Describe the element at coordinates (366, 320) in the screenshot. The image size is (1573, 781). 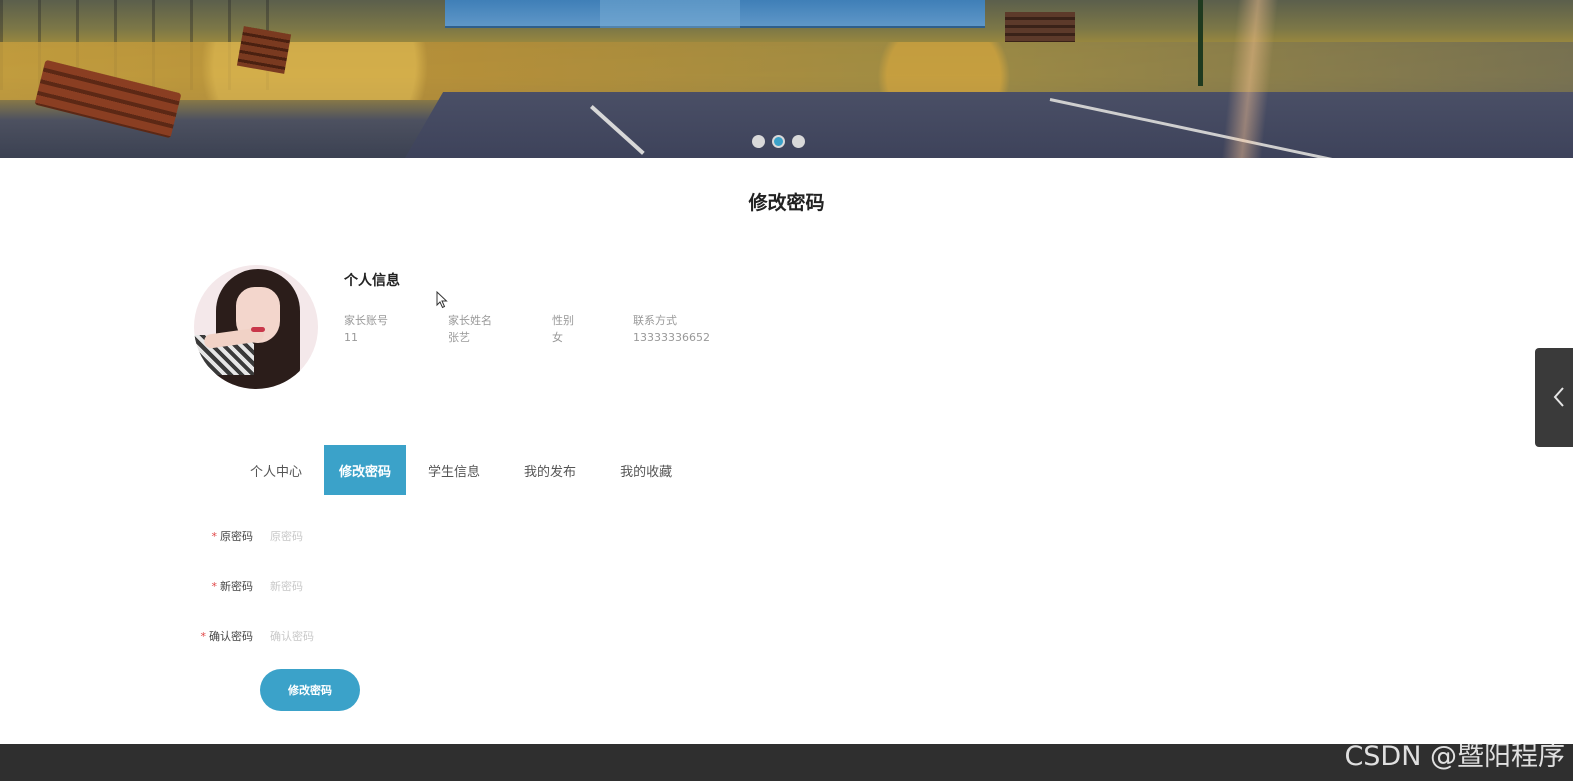
I see `info-label: 家长账号` at that location.